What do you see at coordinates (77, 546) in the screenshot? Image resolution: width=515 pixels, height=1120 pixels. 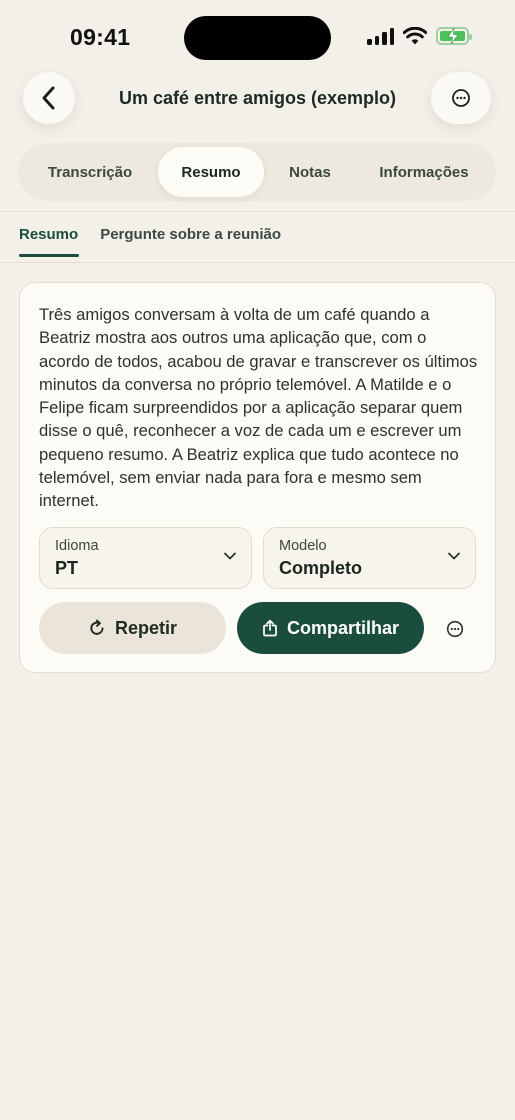 I see `language-select-label: Idioma` at bounding box center [77, 546].